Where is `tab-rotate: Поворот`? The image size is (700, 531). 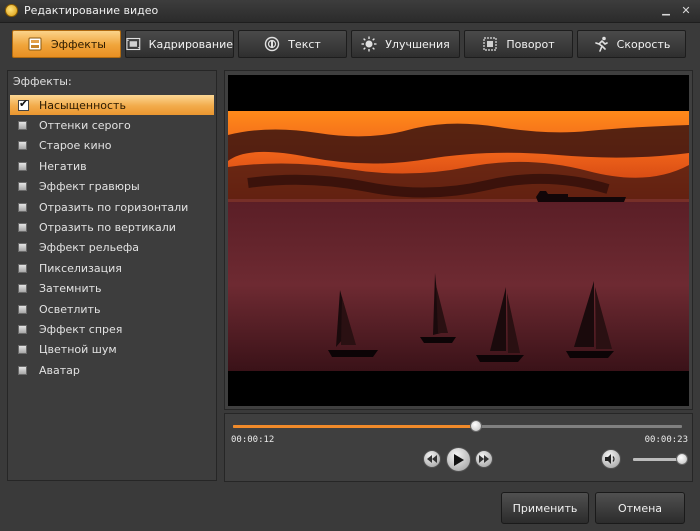
tab-rotate: Поворот is located at coordinates (518, 44).